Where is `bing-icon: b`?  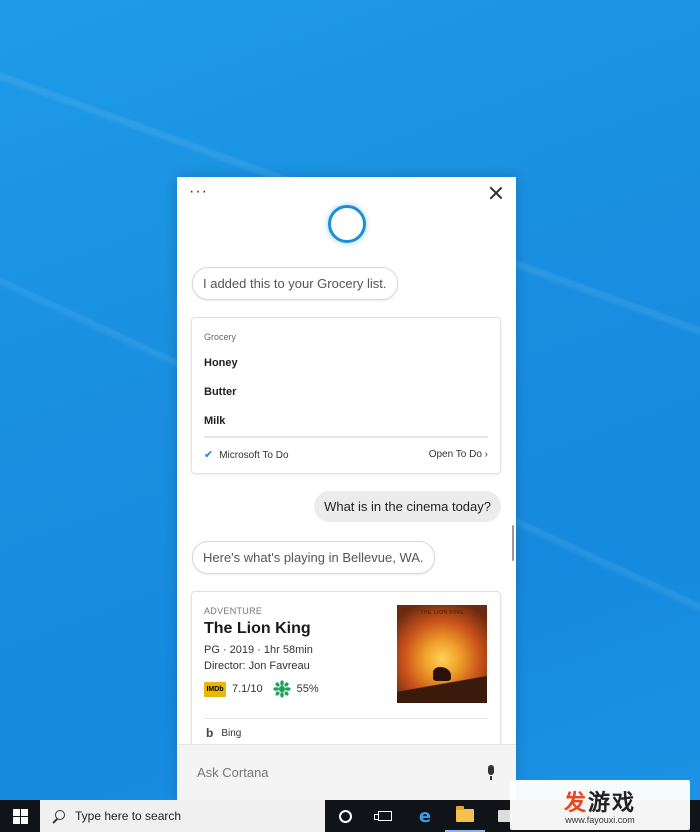
bing-icon: b is located at coordinates (210, 733).